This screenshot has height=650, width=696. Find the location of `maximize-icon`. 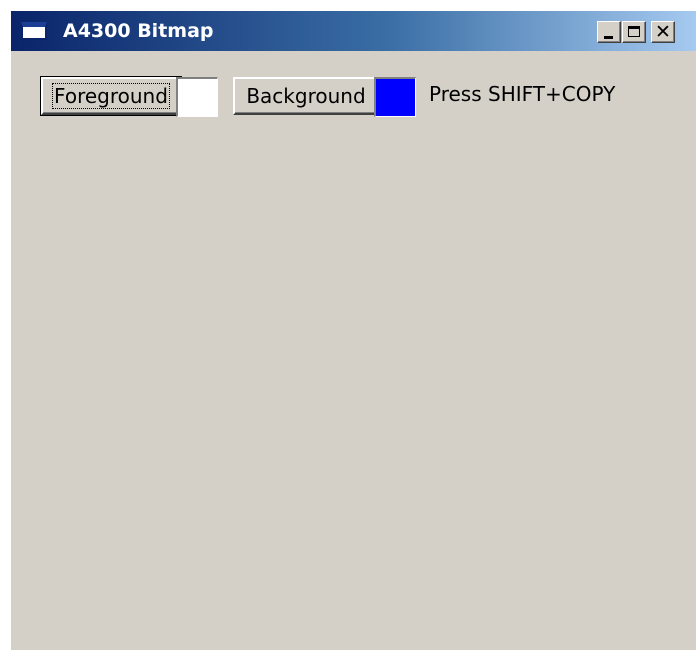

maximize-icon is located at coordinates (634, 31).